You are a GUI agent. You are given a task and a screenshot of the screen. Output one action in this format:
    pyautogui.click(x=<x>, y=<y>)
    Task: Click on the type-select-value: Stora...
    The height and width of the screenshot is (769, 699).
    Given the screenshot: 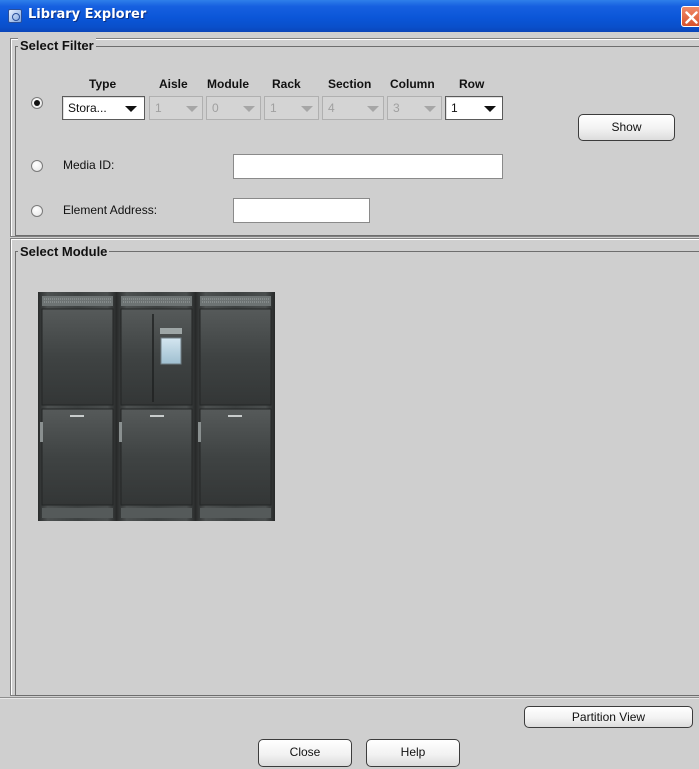 What is the action you would take?
    pyautogui.click(x=87, y=108)
    